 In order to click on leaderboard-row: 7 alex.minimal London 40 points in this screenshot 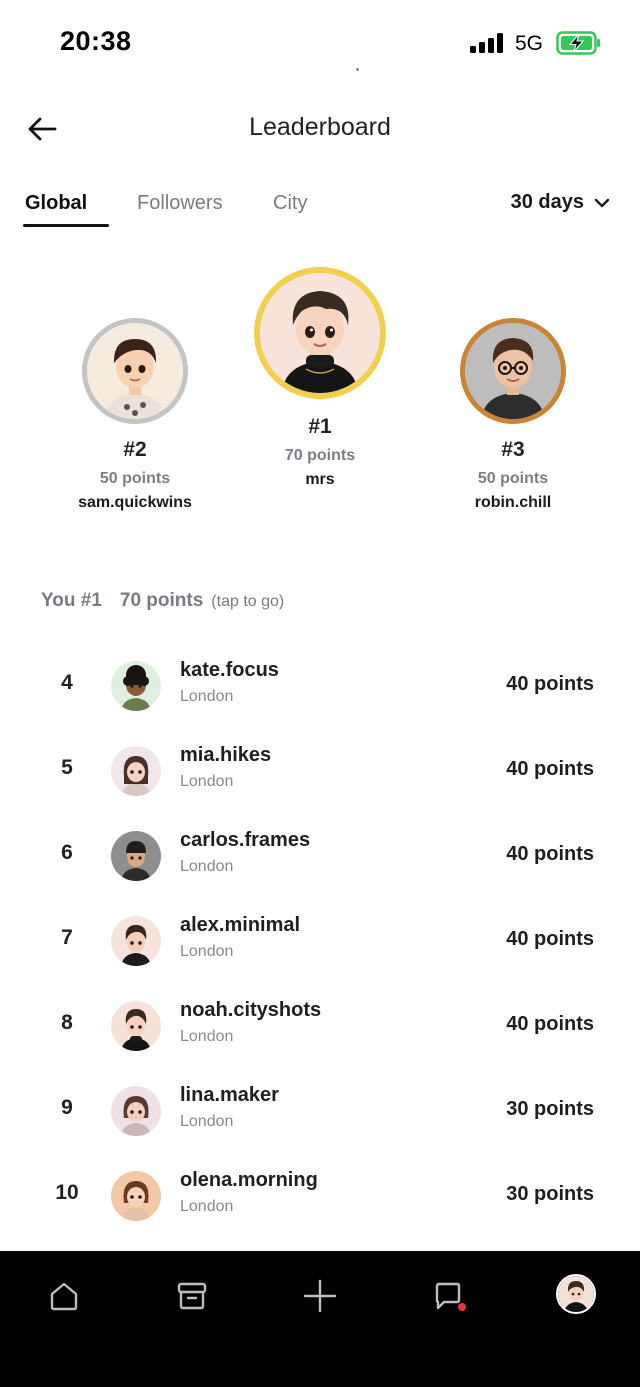, I will do `click(320, 938)`.